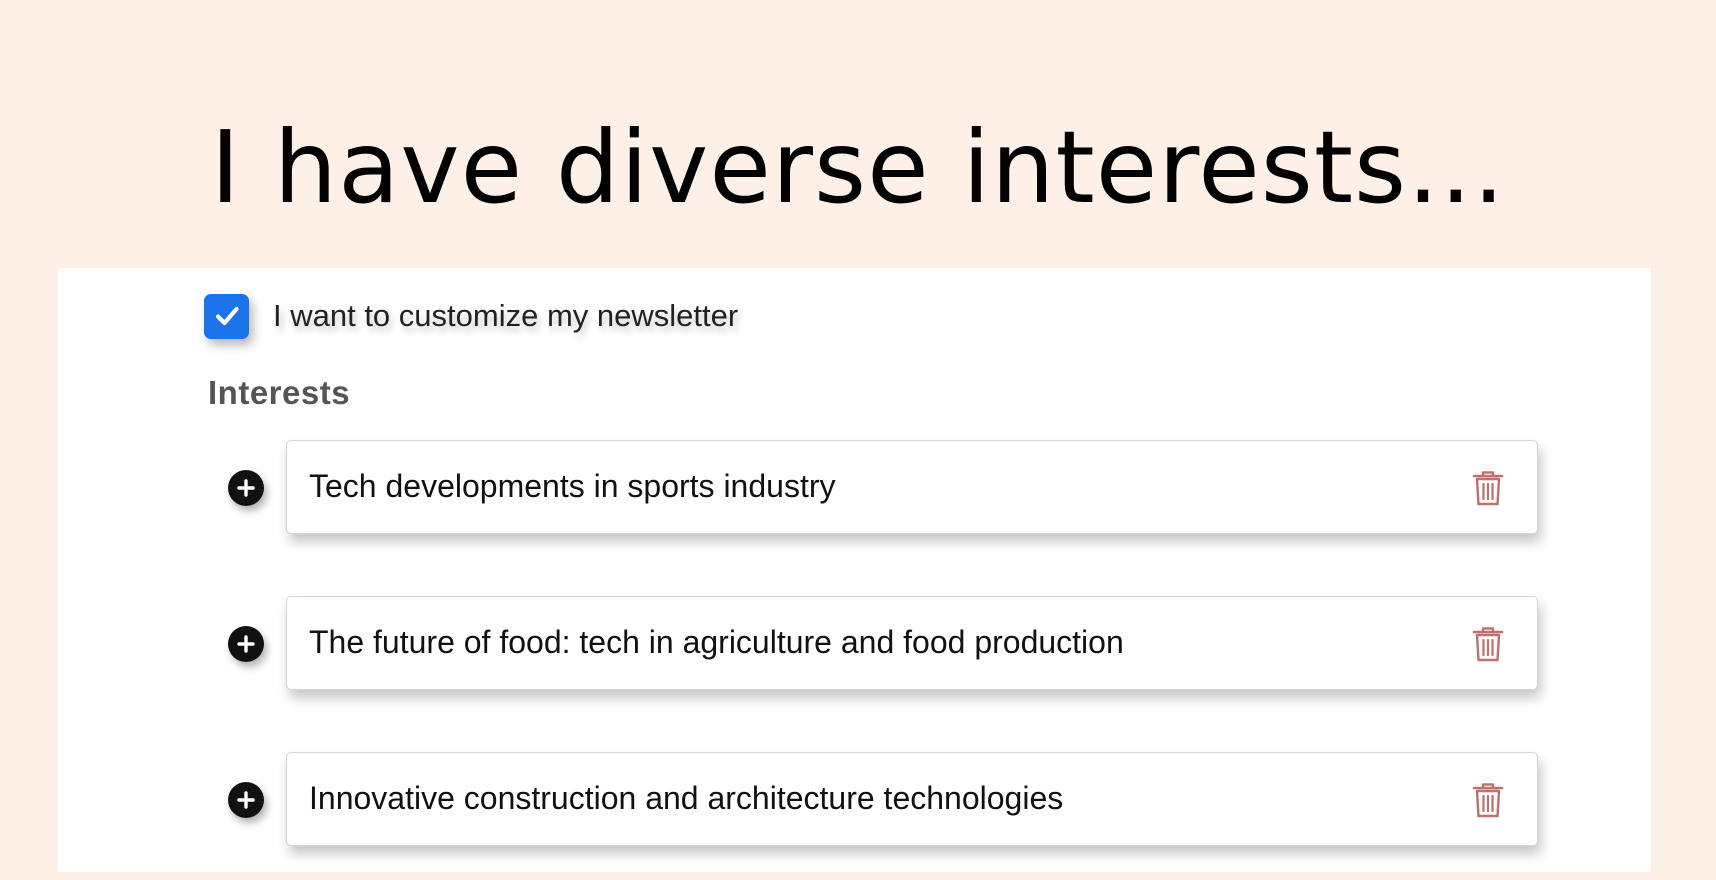  What do you see at coordinates (279, 392) in the screenshot?
I see `interests-heading: Interests` at bounding box center [279, 392].